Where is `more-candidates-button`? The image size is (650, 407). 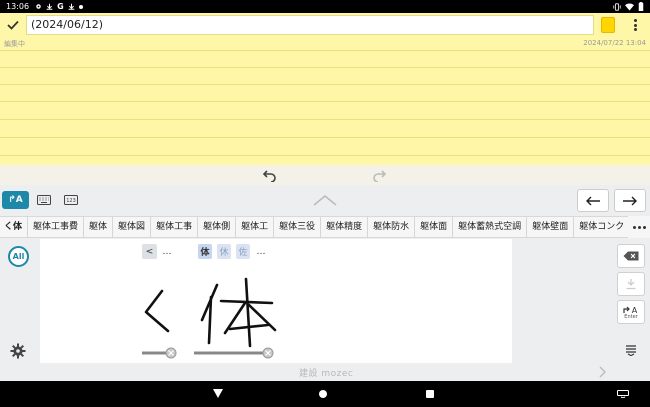 more-candidates-button is located at coordinates (639, 227).